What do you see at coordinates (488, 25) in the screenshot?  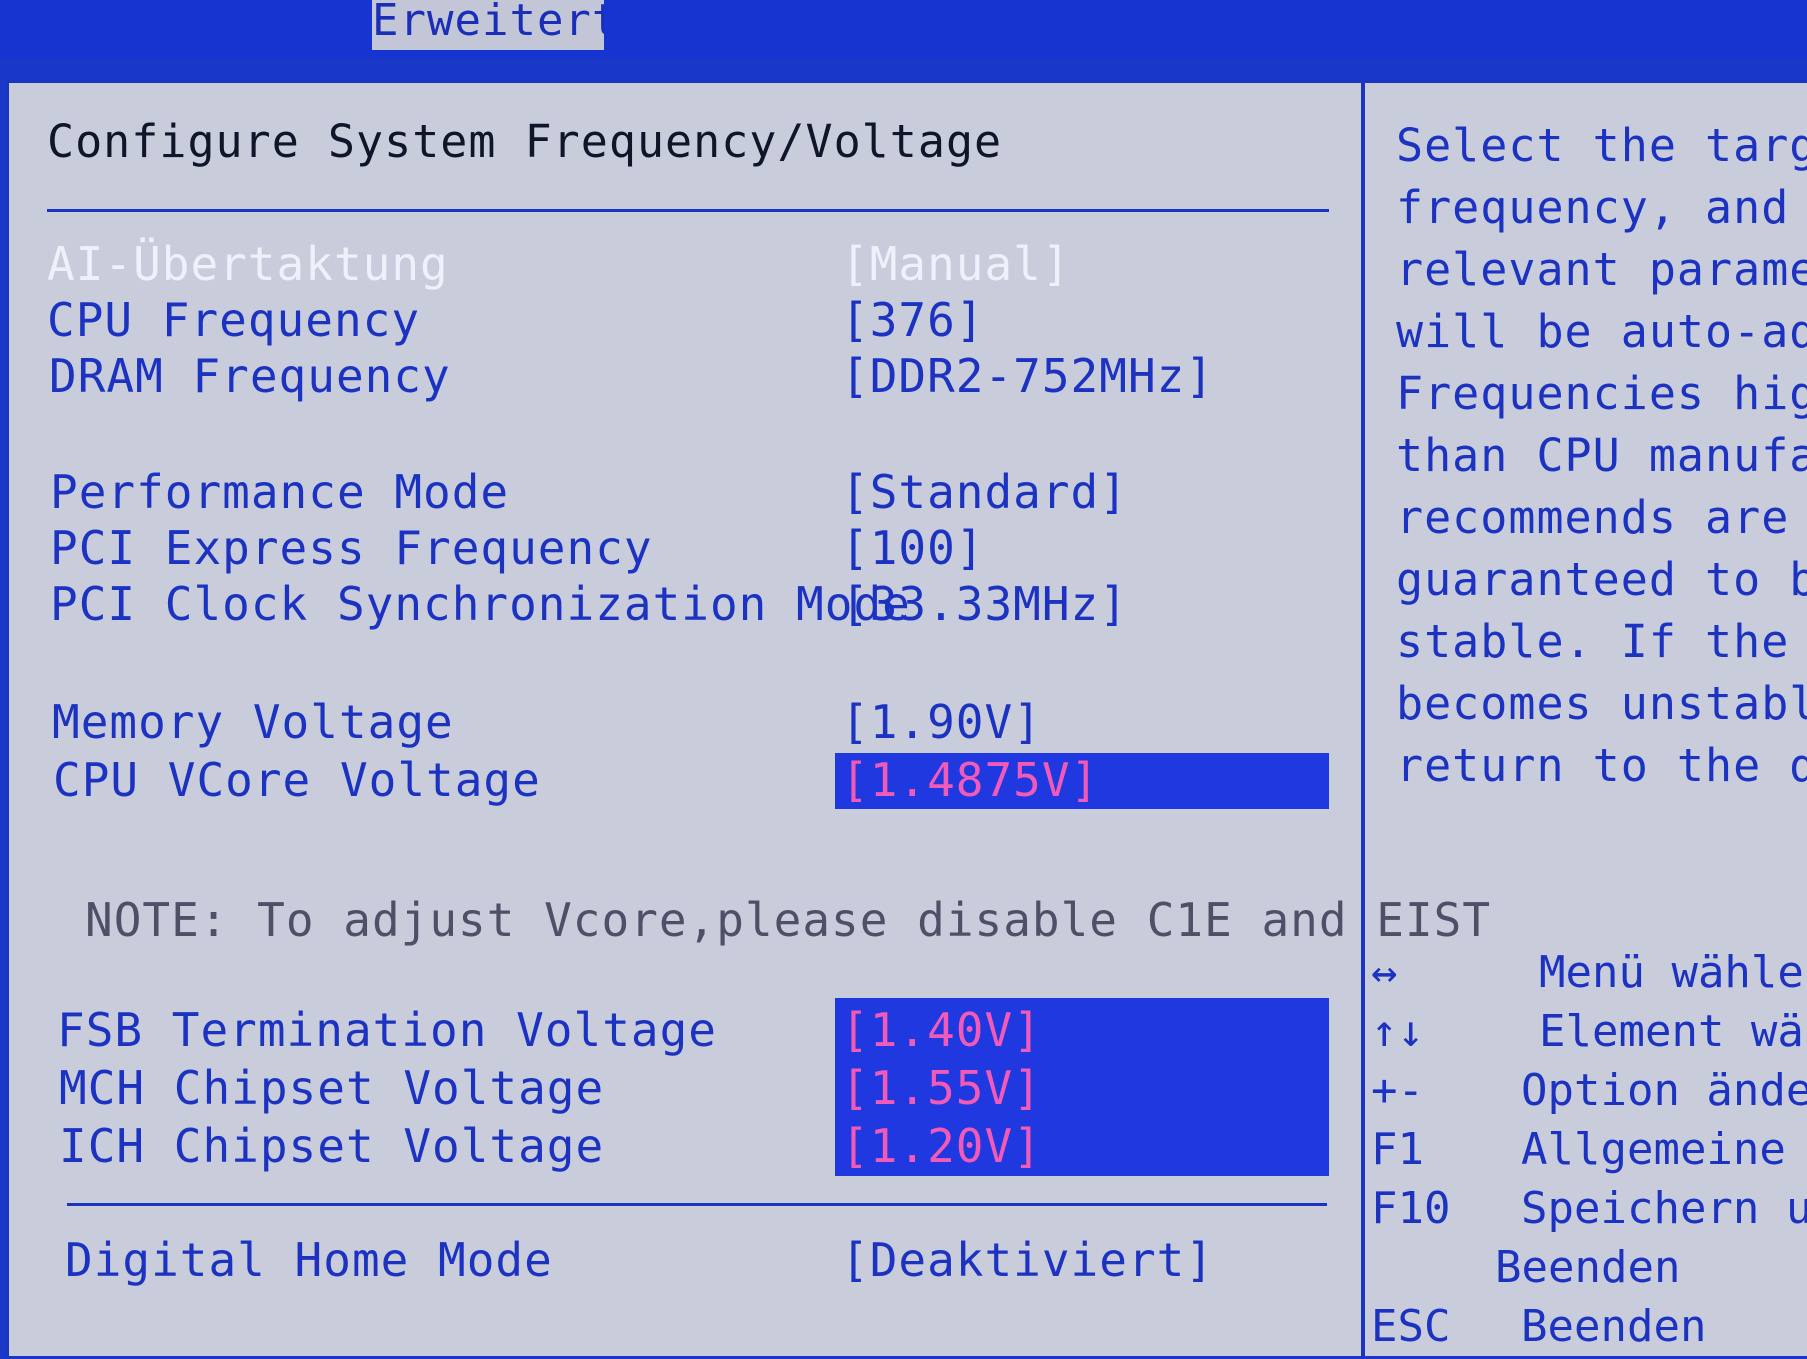 I see `tab-erweitert: Erweitert` at bounding box center [488, 25].